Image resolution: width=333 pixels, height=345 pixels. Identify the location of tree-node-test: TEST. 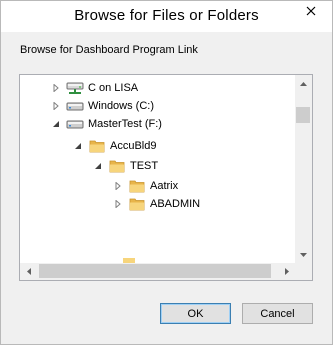
(125, 166).